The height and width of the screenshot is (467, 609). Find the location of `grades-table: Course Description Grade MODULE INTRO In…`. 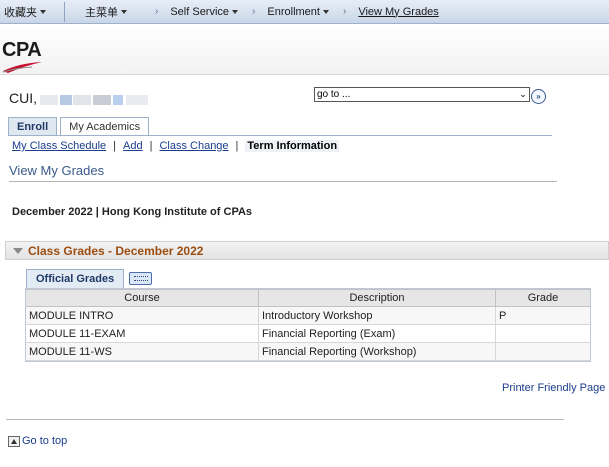

grades-table: Course Description Grade MODULE INTRO In… is located at coordinates (308, 325).